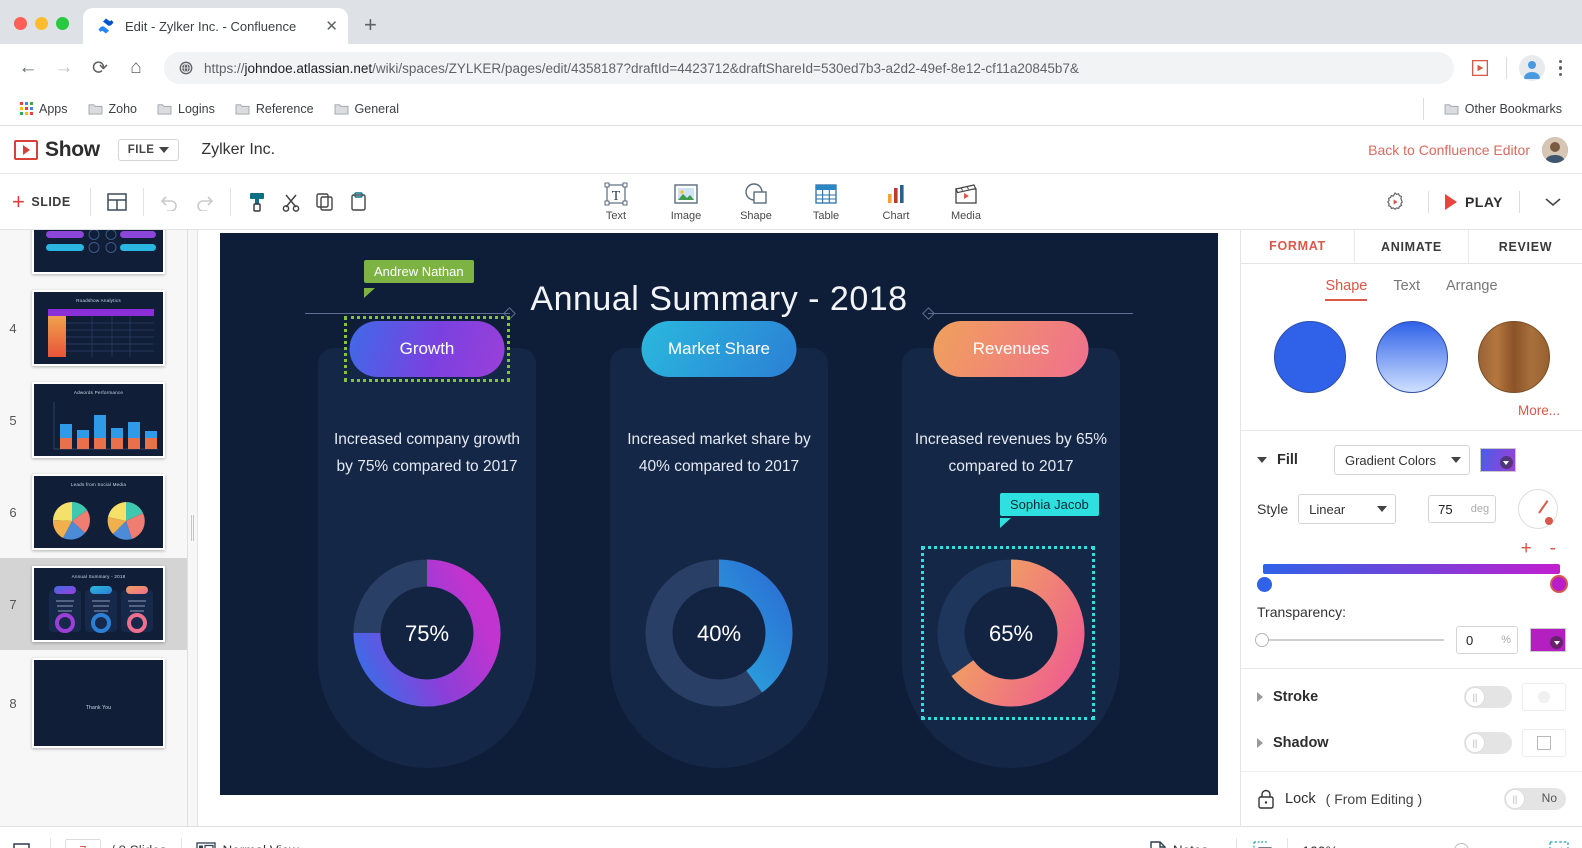 This screenshot has width=1582, height=848. What do you see at coordinates (1553, 202) in the screenshot?
I see `play-options-chevron-down-icon` at bounding box center [1553, 202].